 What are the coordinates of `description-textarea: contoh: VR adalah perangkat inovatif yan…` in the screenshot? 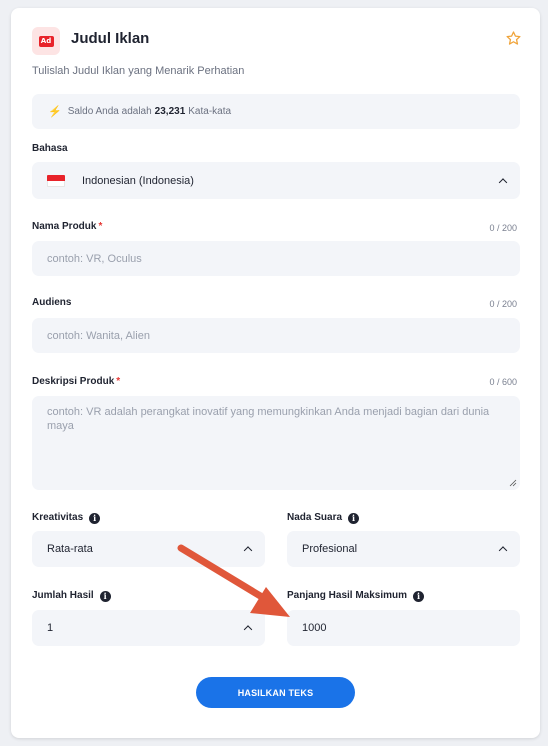 It's located at (276, 443).